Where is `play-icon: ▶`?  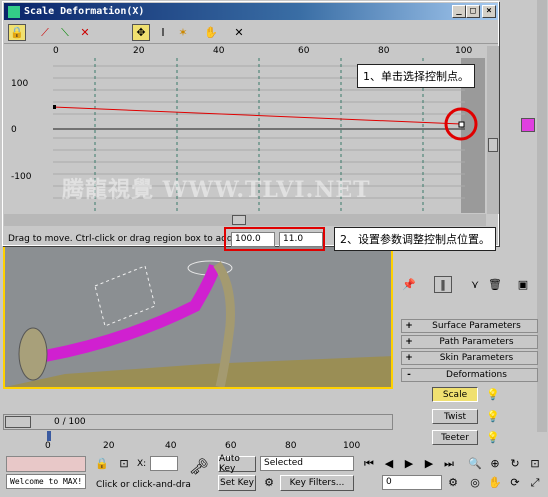 play-icon: ▶ is located at coordinates (409, 463).